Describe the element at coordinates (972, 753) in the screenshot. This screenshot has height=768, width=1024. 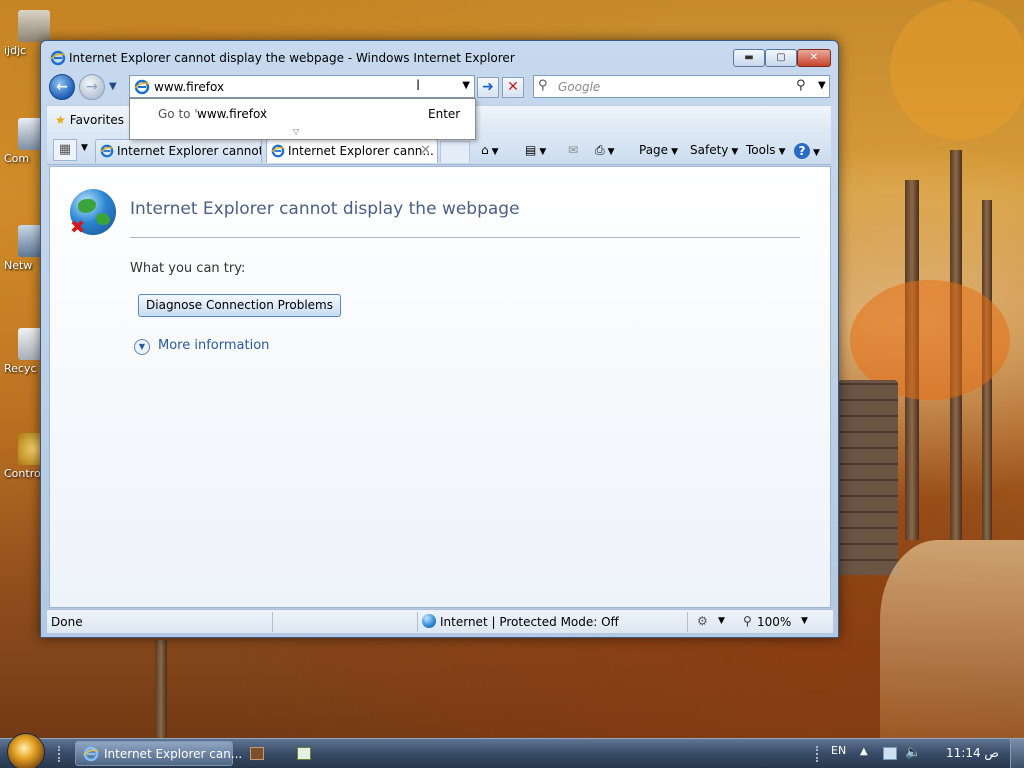
I see `system-clock: 11:14 ص` at that location.